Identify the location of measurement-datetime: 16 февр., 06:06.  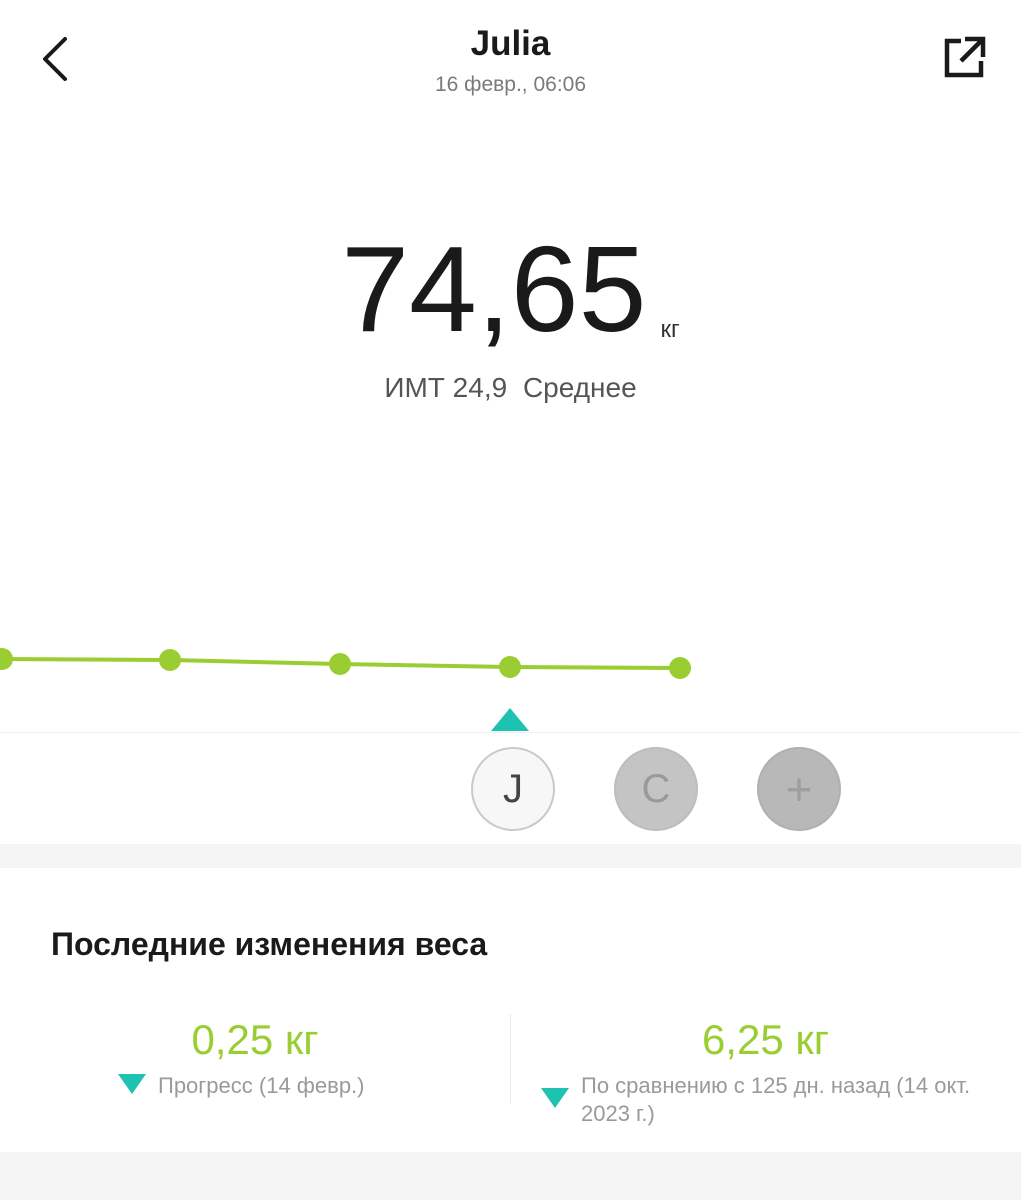
(510, 84).